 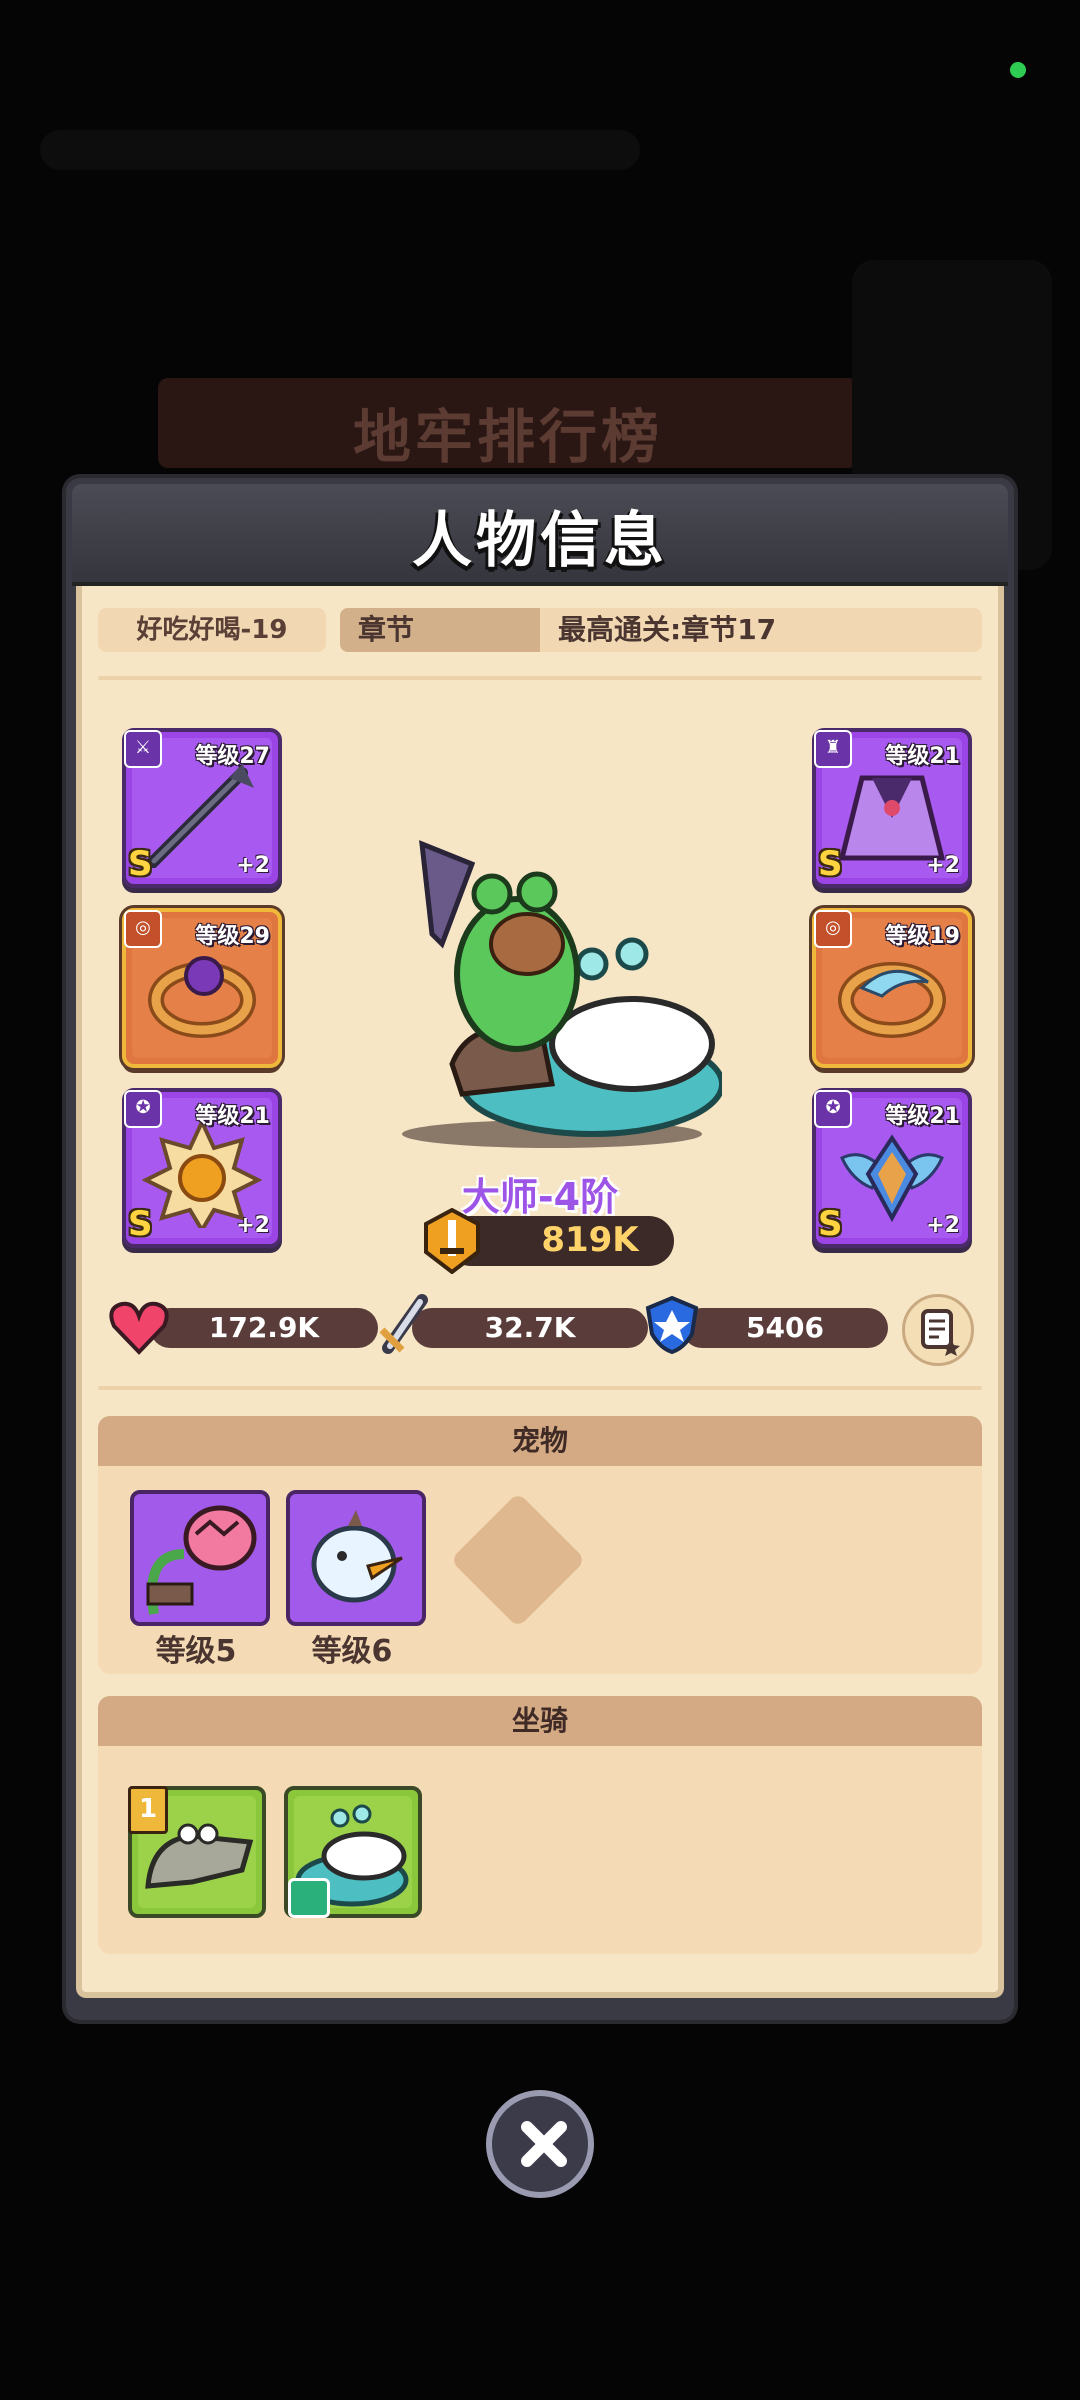 I want to click on equip-armor: ♜ 等级21 S +2, so click(x=892, y=808).